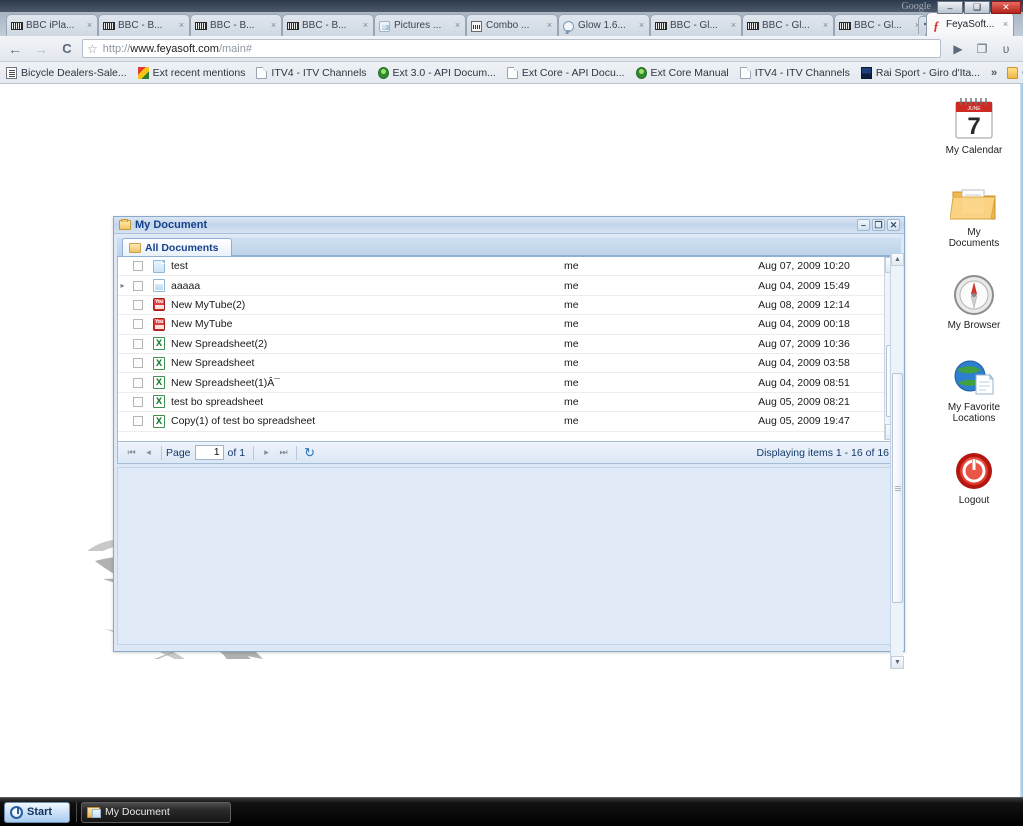 The width and height of the screenshot is (1023, 826). I want to click on next-page-button: ▸, so click(266, 452).